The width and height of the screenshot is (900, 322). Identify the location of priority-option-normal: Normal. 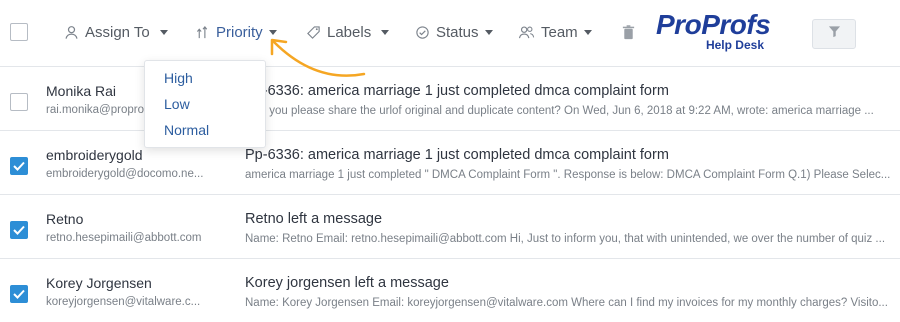
(186, 130).